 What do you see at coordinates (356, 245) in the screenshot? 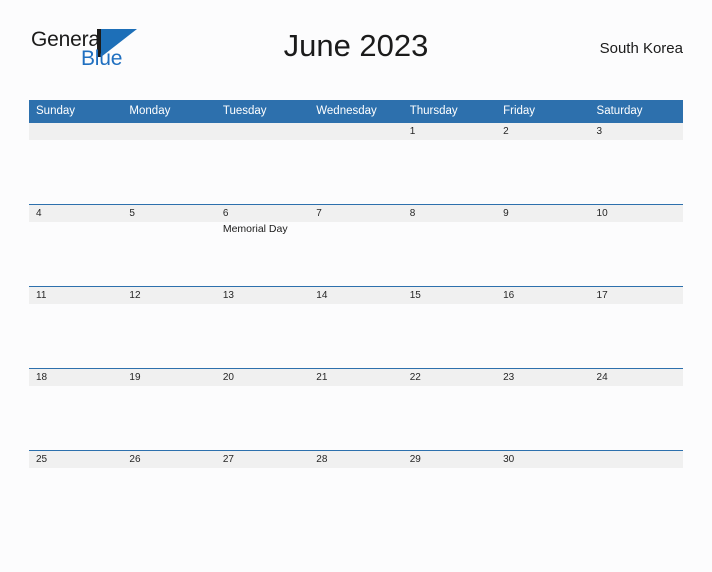
I see `calendar-day-cell: 7` at bounding box center [356, 245].